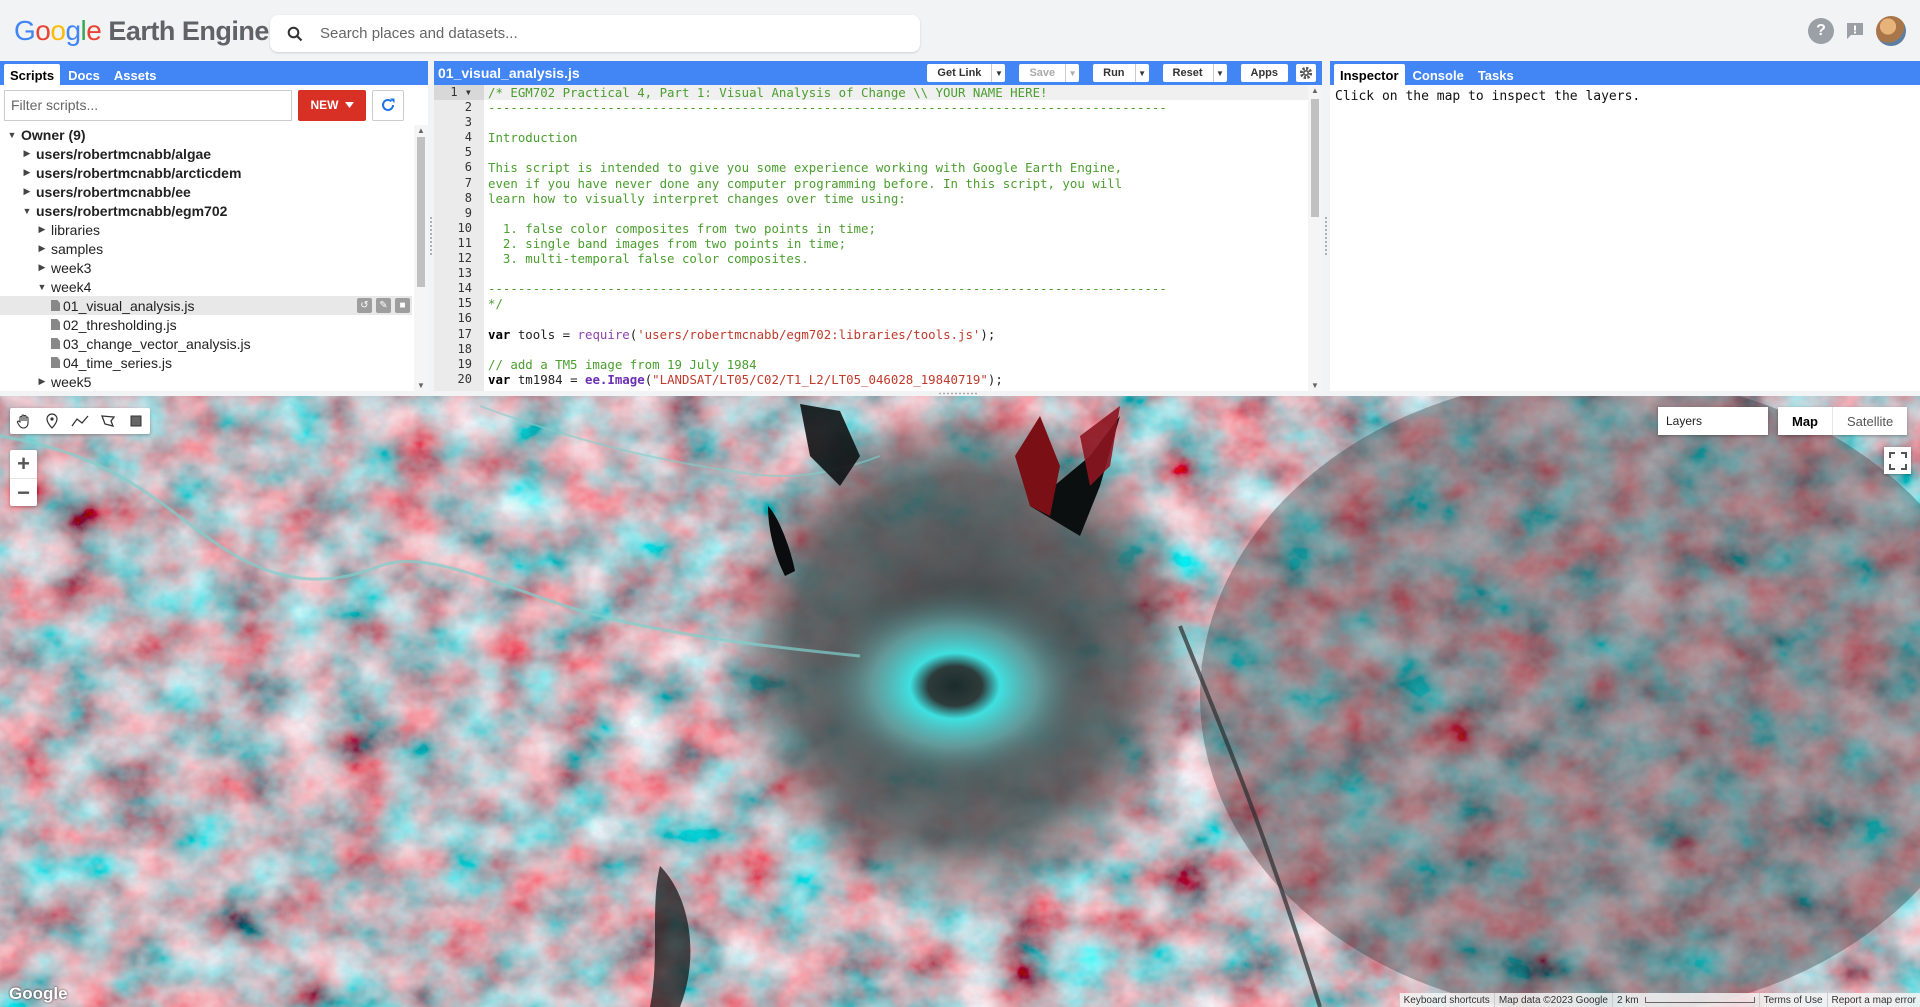 This screenshot has height=1007, width=1920. Describe the element at coordinates (206, 153) in the screenshot. I see `folder-item: ▶ users/robertmcnabb/algae` at that location.